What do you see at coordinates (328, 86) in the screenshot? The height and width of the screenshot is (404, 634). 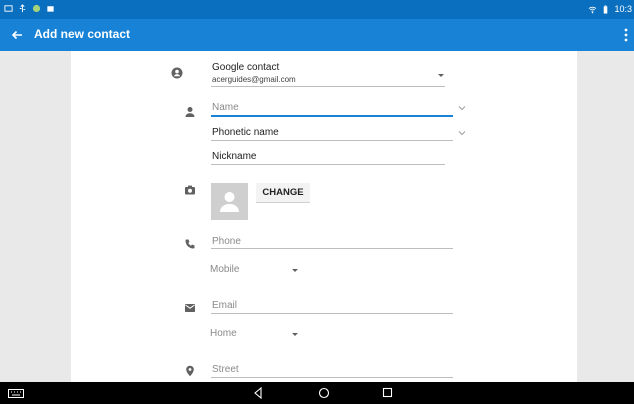 I see `account-underline` at bounding box center [328, 86].